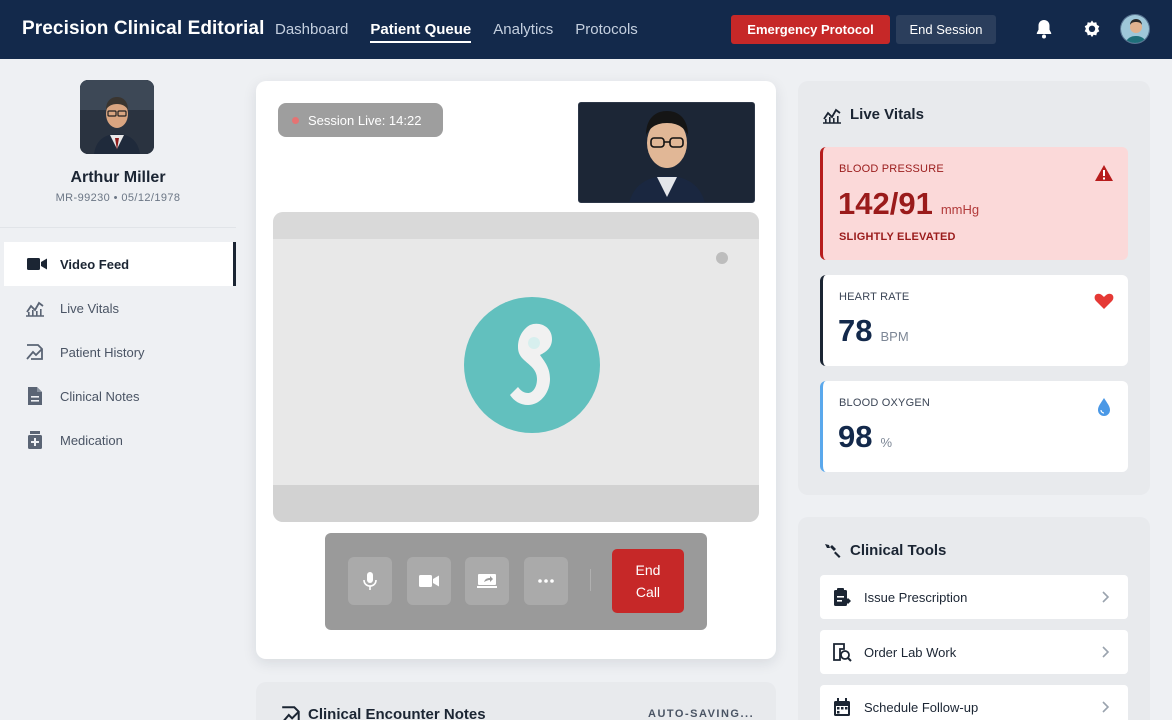 The width and height of the screenshot is (1172, 720). I want to click on vitals-title: Live Vitals, so click(887, 114).